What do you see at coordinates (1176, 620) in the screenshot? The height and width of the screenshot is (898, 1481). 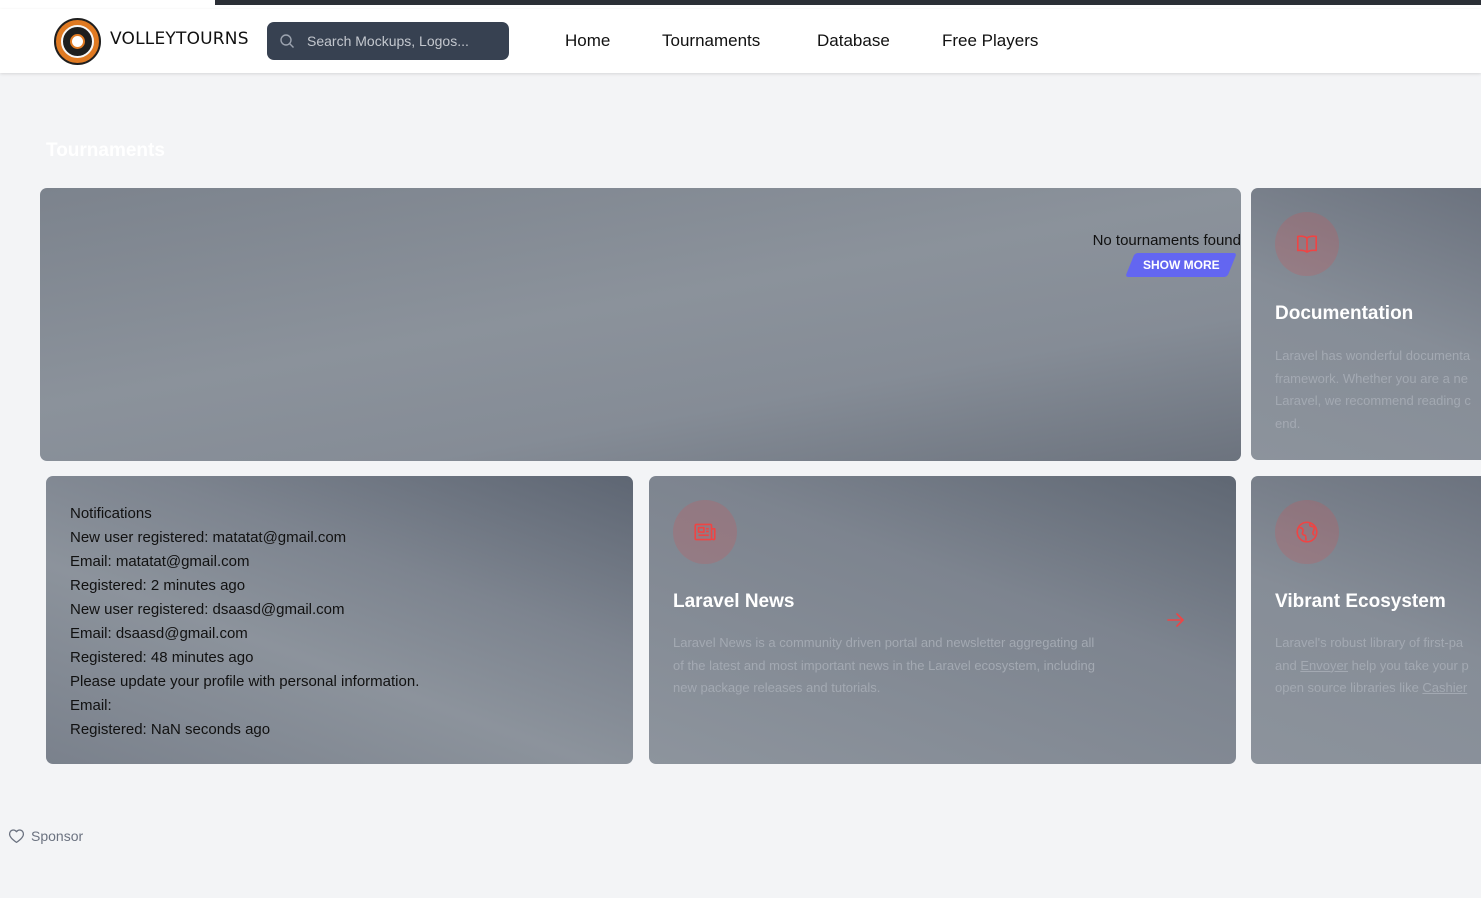 I see `arrow-right-icon` at bounding box center [1176, 620].